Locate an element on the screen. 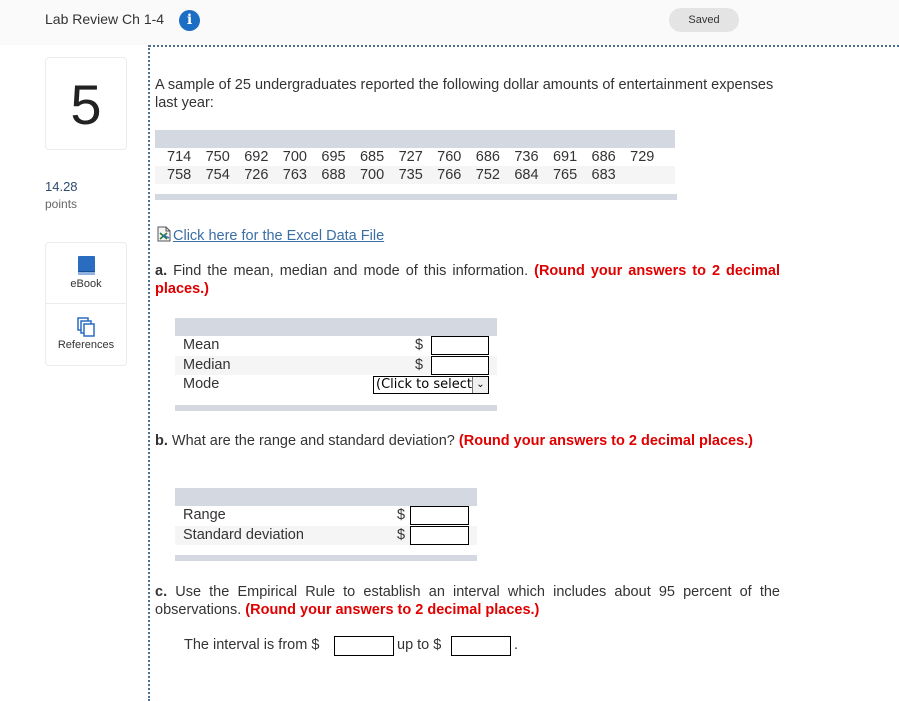 Image resolution: width=899 pixels, height=701 pixels. assignment-title: Lab Review Ch 1-4 is located at coordinates (105, 19).